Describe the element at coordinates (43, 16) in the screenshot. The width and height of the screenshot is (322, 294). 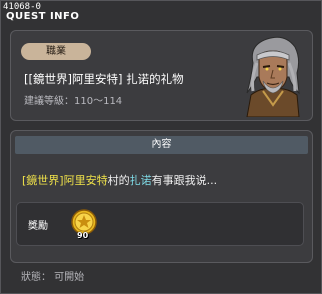
I see `window-title: QUEST INFO` at that location.